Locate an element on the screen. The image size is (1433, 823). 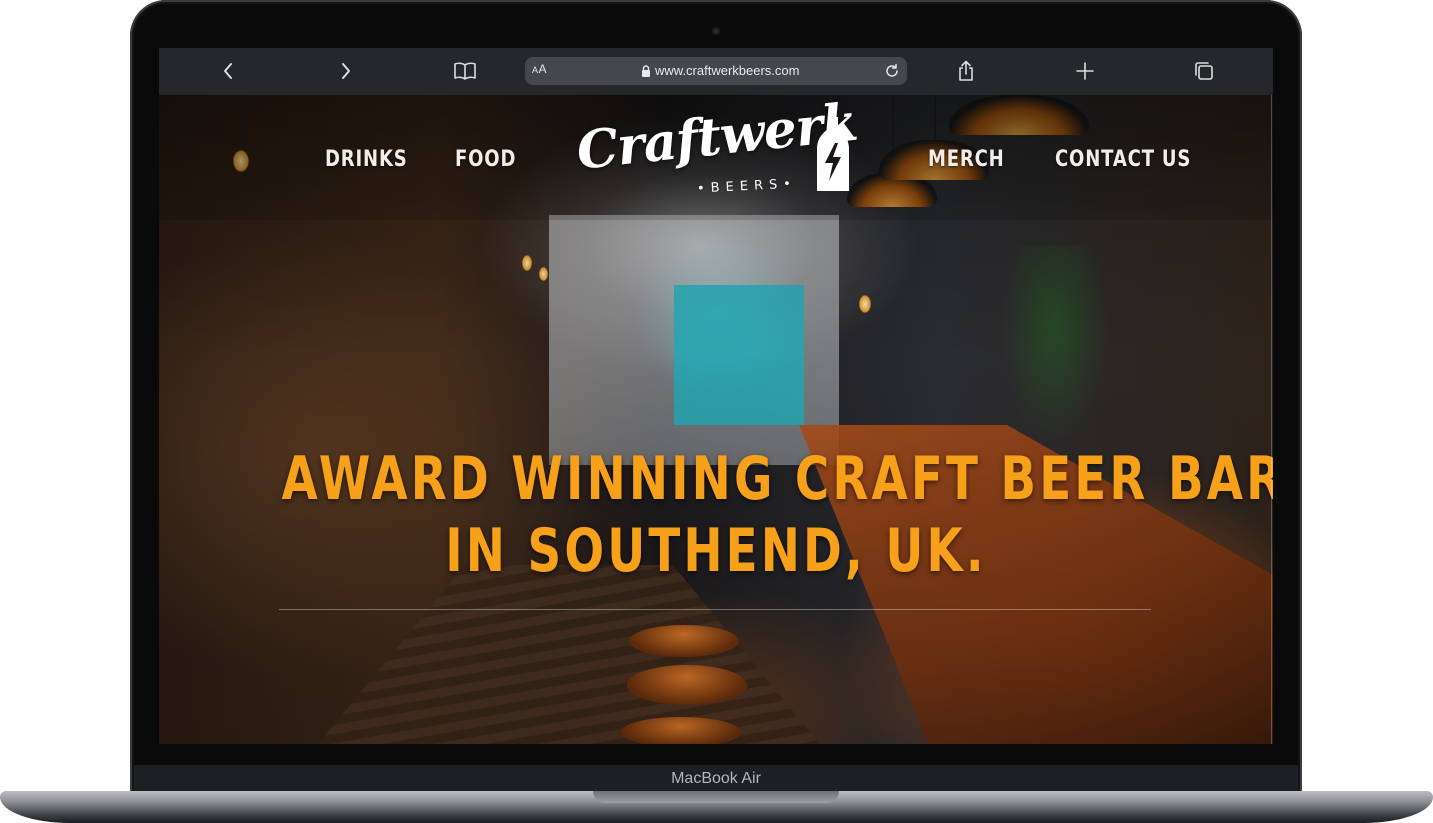
site-logo: Craftwerk •BEERS• is located at coordinates (717, 159).